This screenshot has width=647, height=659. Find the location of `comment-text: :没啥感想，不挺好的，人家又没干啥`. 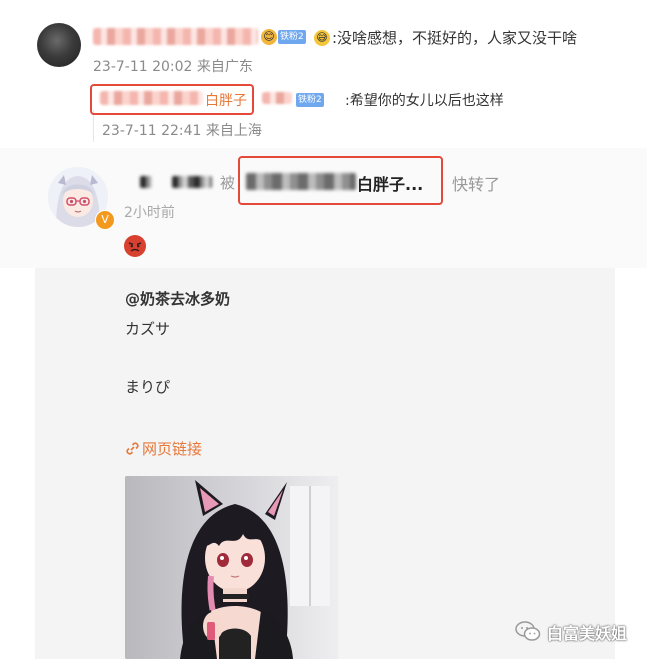

comment-text: :没啥感想，不挺好的，人家又没干啥 is located at coordinates (455, 38).